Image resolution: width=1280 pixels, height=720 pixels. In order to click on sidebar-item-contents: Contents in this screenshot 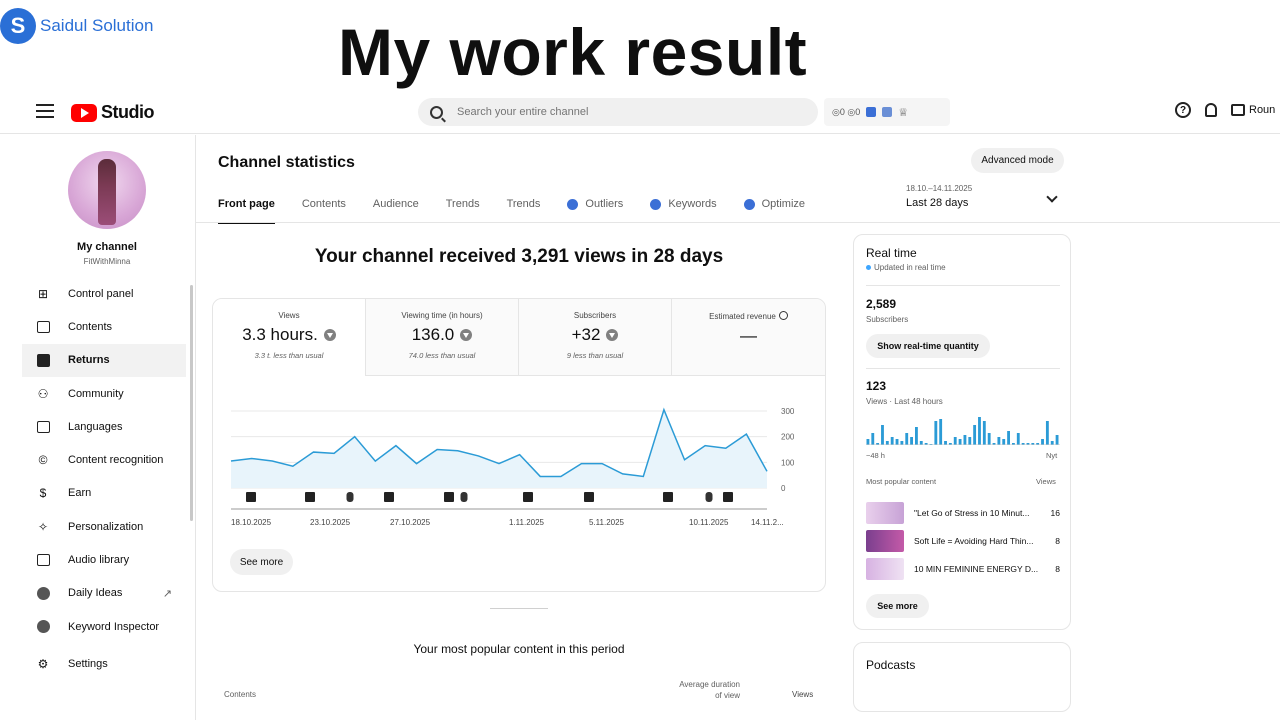, I will do `click(104, 326)`.